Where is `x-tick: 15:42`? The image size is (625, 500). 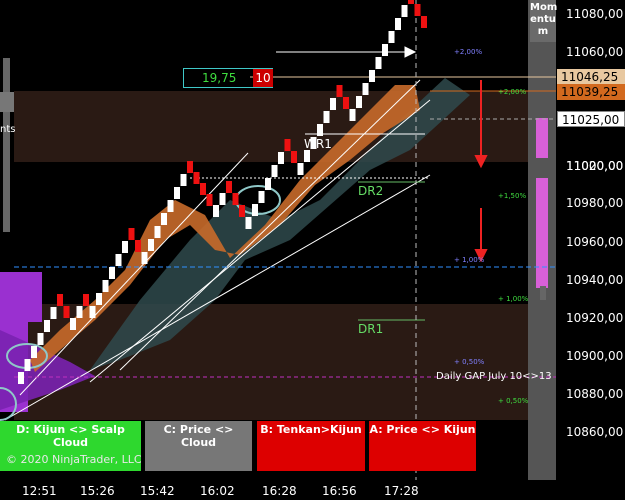 x-tick: 15:42 is located at coordinates (157, 491).